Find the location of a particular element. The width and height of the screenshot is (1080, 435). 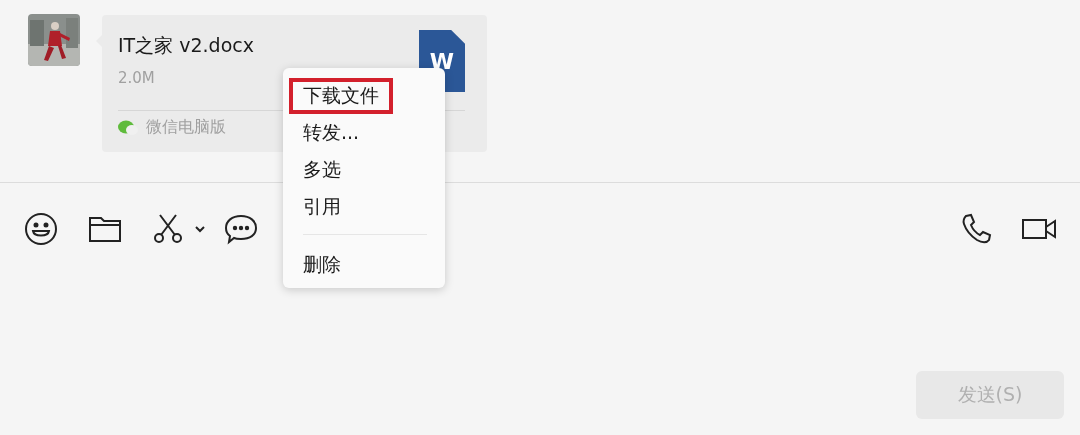

source-label: 微信电脑版 is located at coordinates (186, 127).